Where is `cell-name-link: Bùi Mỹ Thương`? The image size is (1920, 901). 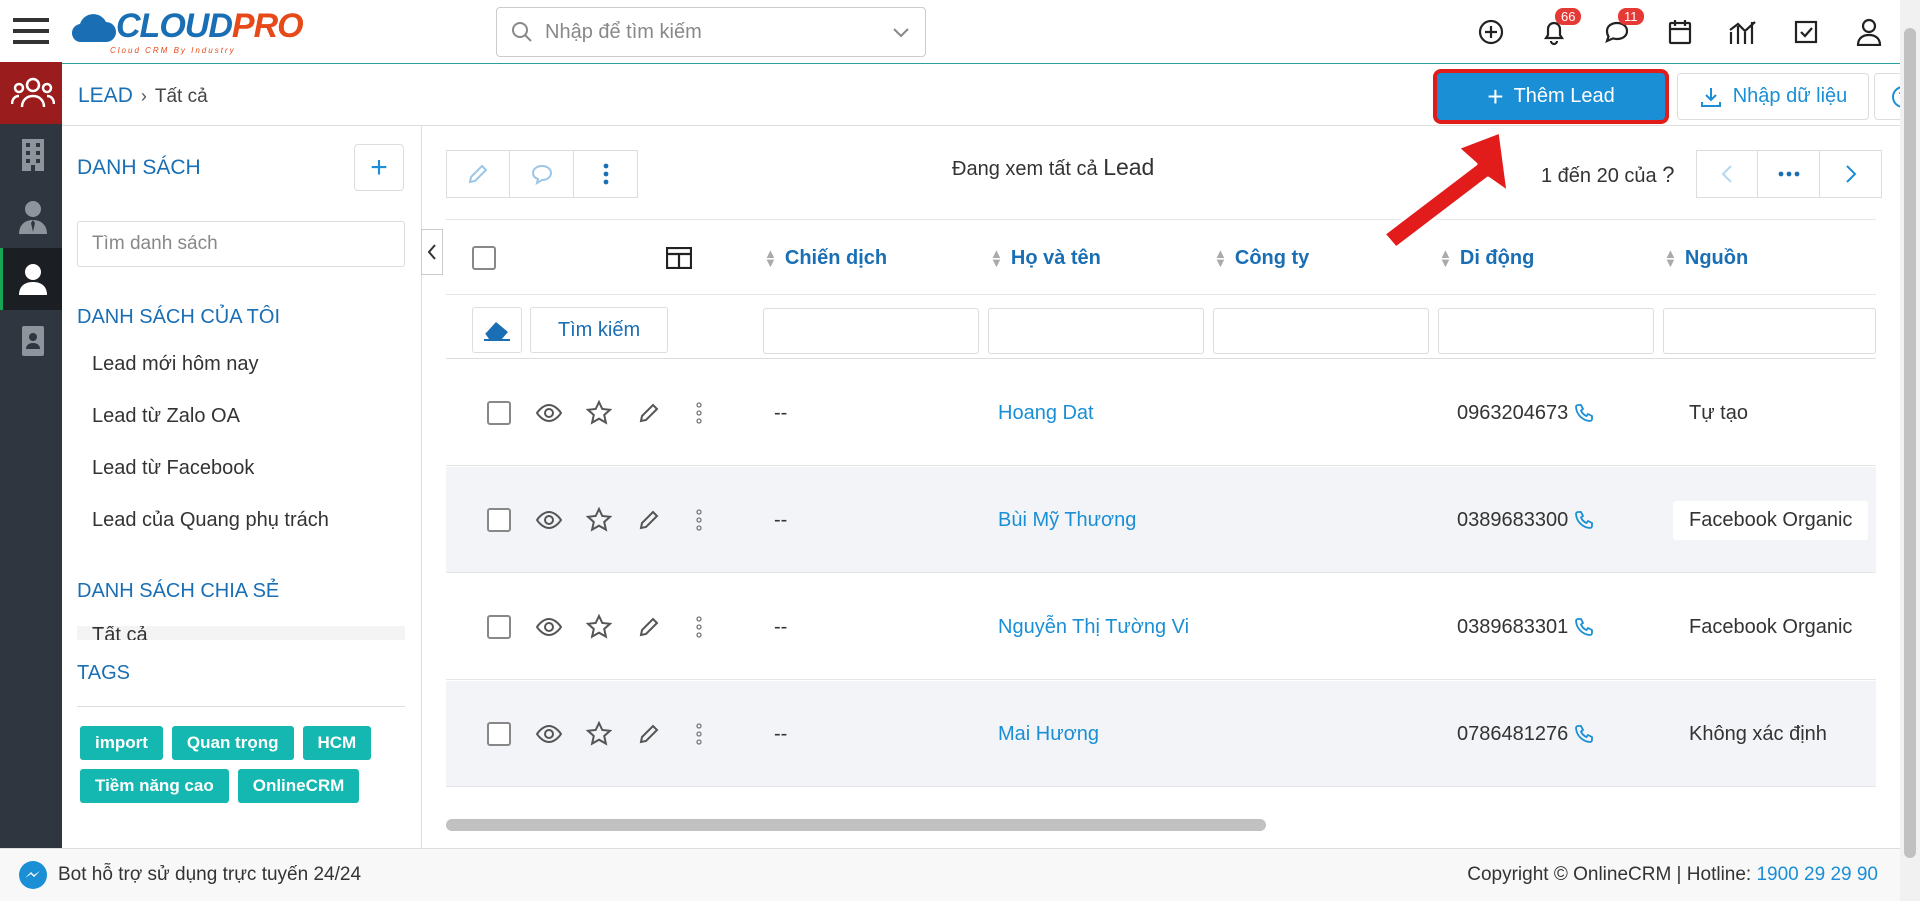
cell-name-link: Bùi Mỹ Thương is located at coordinates (1067, 520).